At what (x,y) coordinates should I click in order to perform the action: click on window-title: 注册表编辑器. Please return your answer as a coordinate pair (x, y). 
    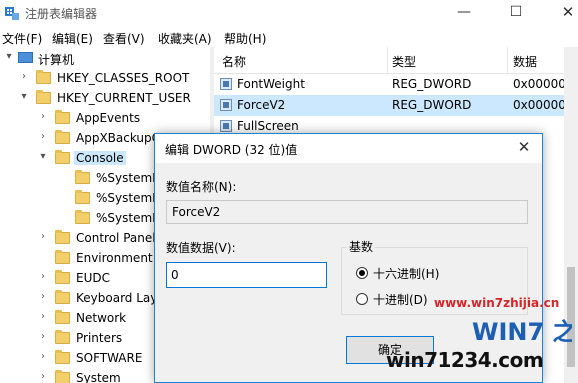
    Looking at the image, I should click on (61, 14).